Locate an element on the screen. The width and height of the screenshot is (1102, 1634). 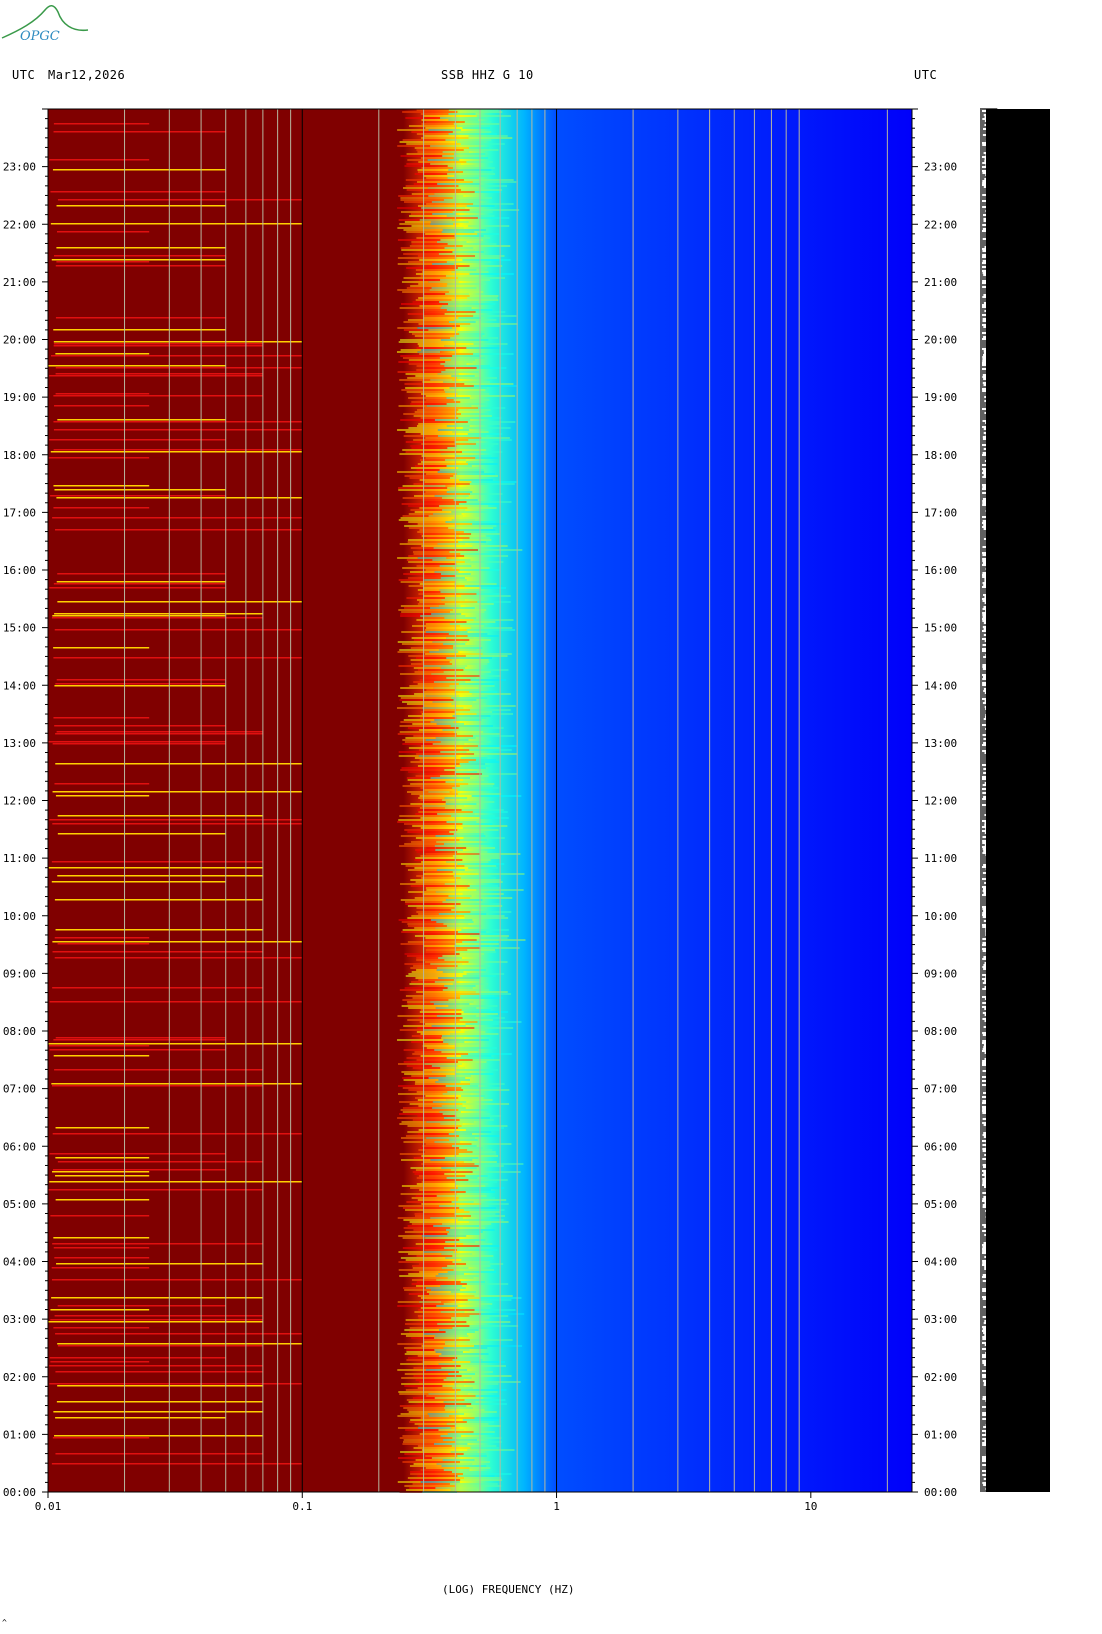
y-tick-label: 04:00 is located at coordinates (19, 1262).